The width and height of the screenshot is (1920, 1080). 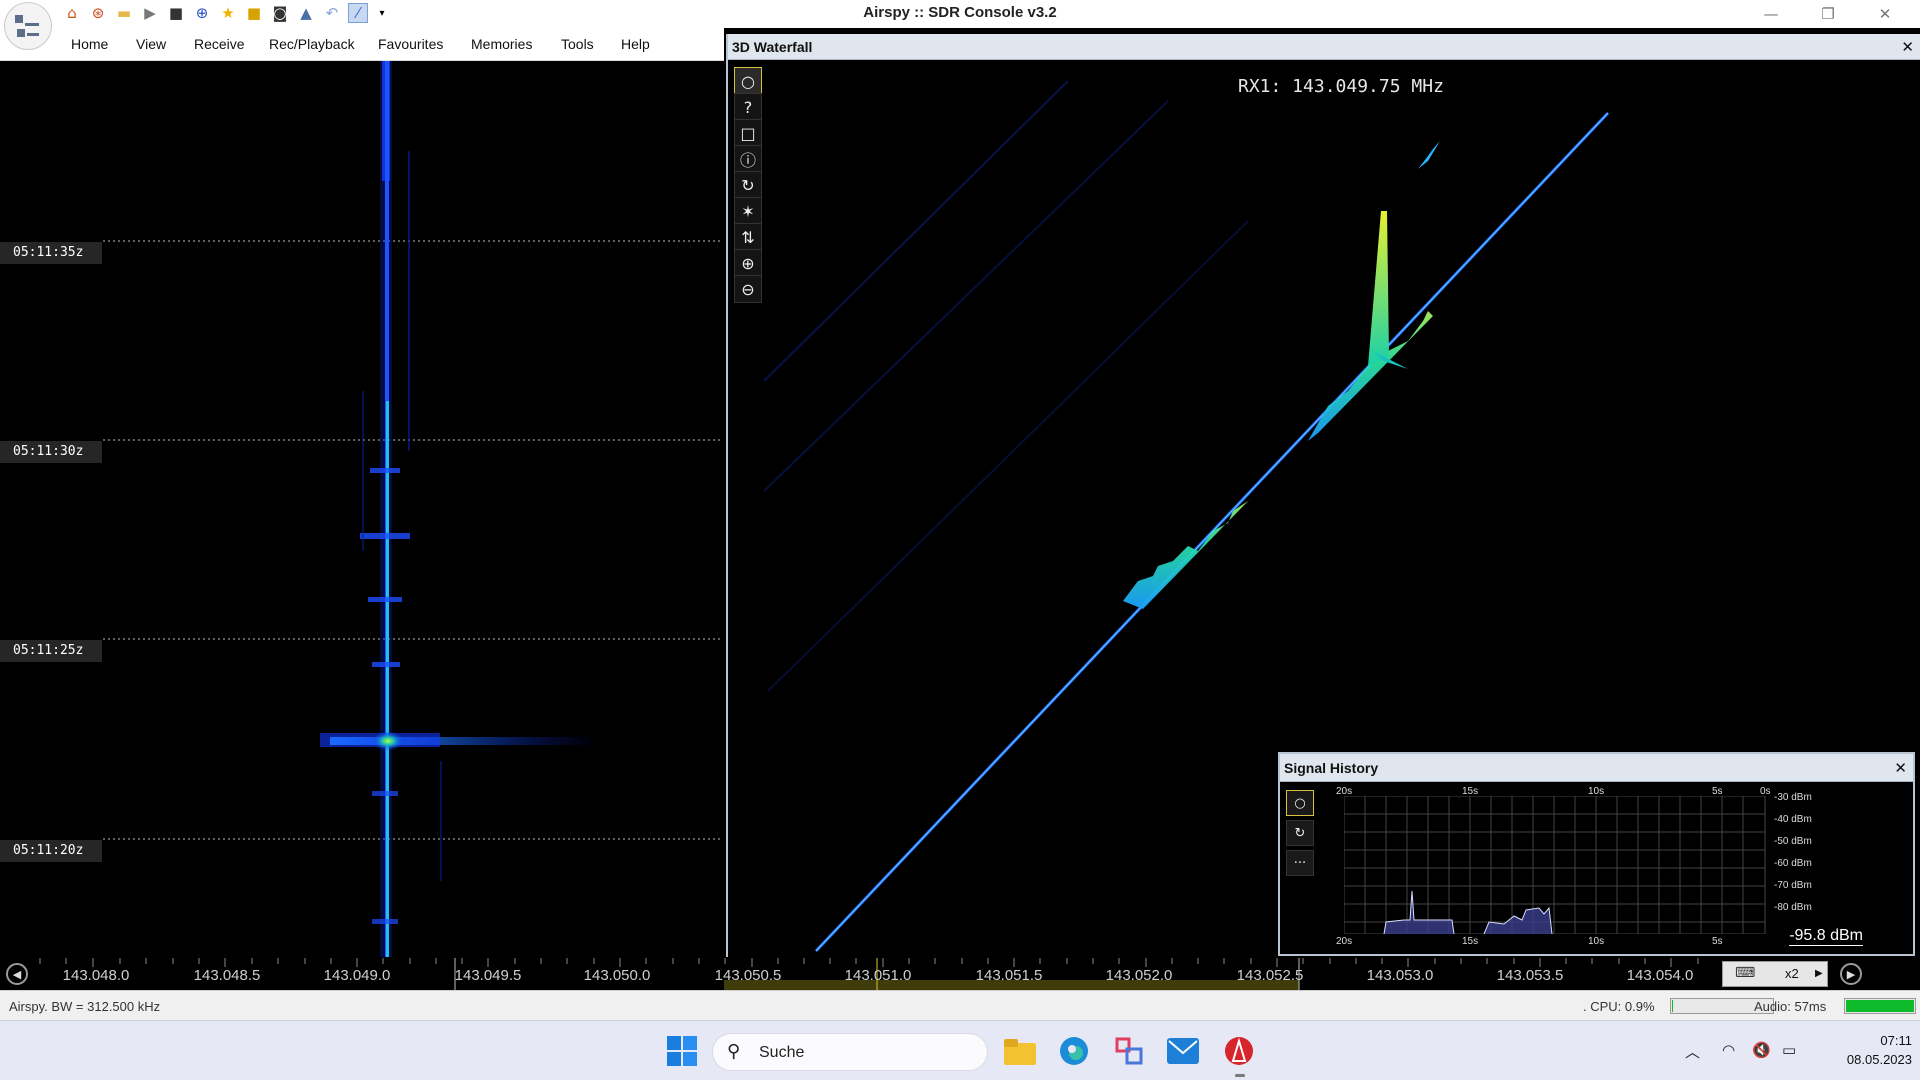 What do you see at coordinates (1300, 803) in the screenshot?
I see `sh-circle-icon: ○` at bounding box center [1300, 803].